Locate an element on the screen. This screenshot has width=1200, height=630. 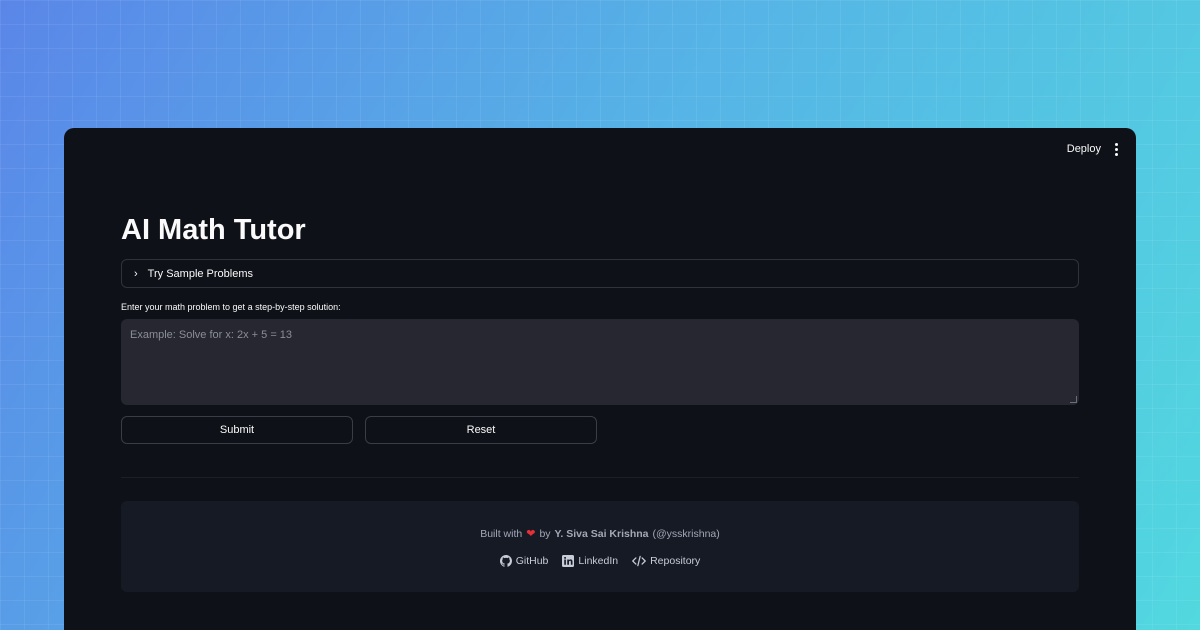
by-text: by is located at coordinates (545, 533).